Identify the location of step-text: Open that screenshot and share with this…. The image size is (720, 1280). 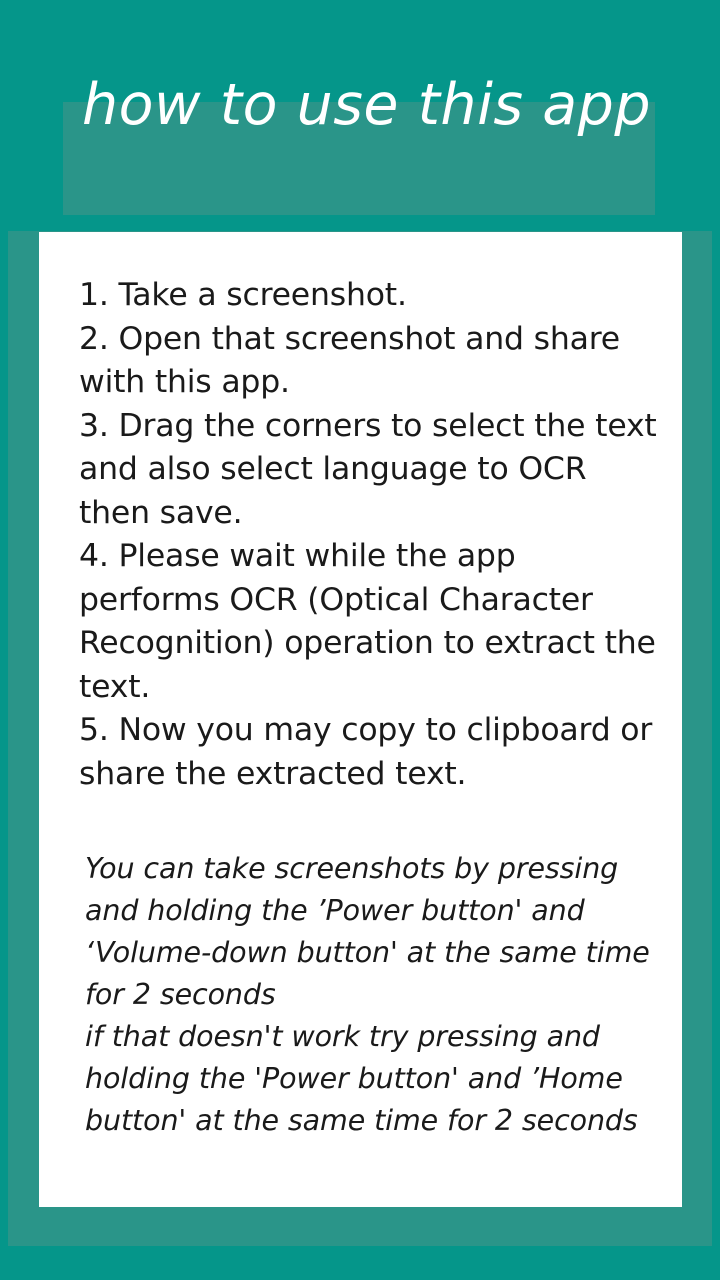
(349, 360).